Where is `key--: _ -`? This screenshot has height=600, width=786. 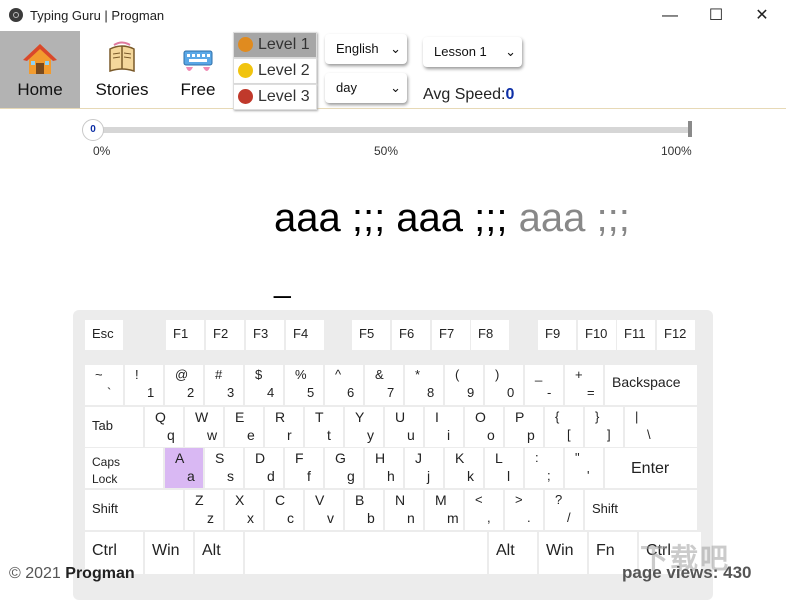 key--: _ - is located at coordinates (544, 385).